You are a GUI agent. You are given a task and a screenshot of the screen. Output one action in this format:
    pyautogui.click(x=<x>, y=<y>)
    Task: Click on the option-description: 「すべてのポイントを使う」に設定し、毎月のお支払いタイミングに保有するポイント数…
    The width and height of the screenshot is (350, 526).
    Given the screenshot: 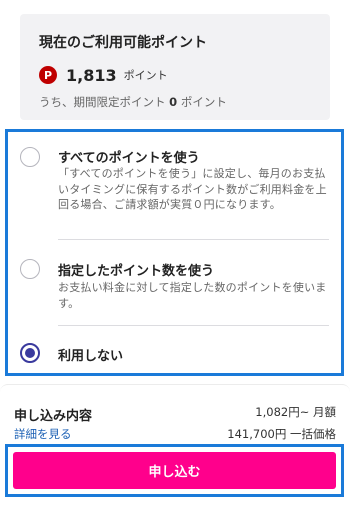 What is the action you would take?
    pyautogui.click(x=192, y=189)
    